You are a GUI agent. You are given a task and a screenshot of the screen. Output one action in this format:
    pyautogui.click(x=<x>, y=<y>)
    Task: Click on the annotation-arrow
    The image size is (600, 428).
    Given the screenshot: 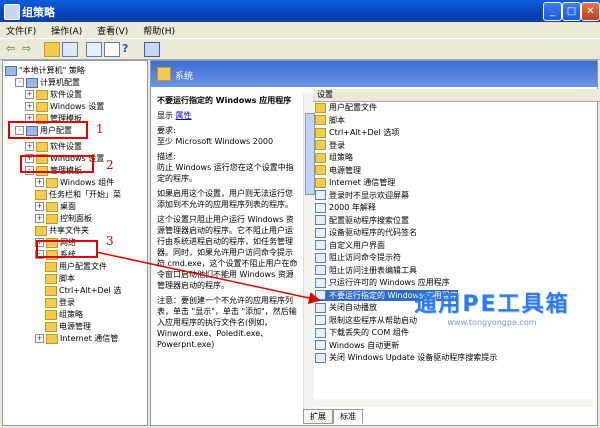 What is the action you would take?
    pyautogui.click(x=208, y=277)
    